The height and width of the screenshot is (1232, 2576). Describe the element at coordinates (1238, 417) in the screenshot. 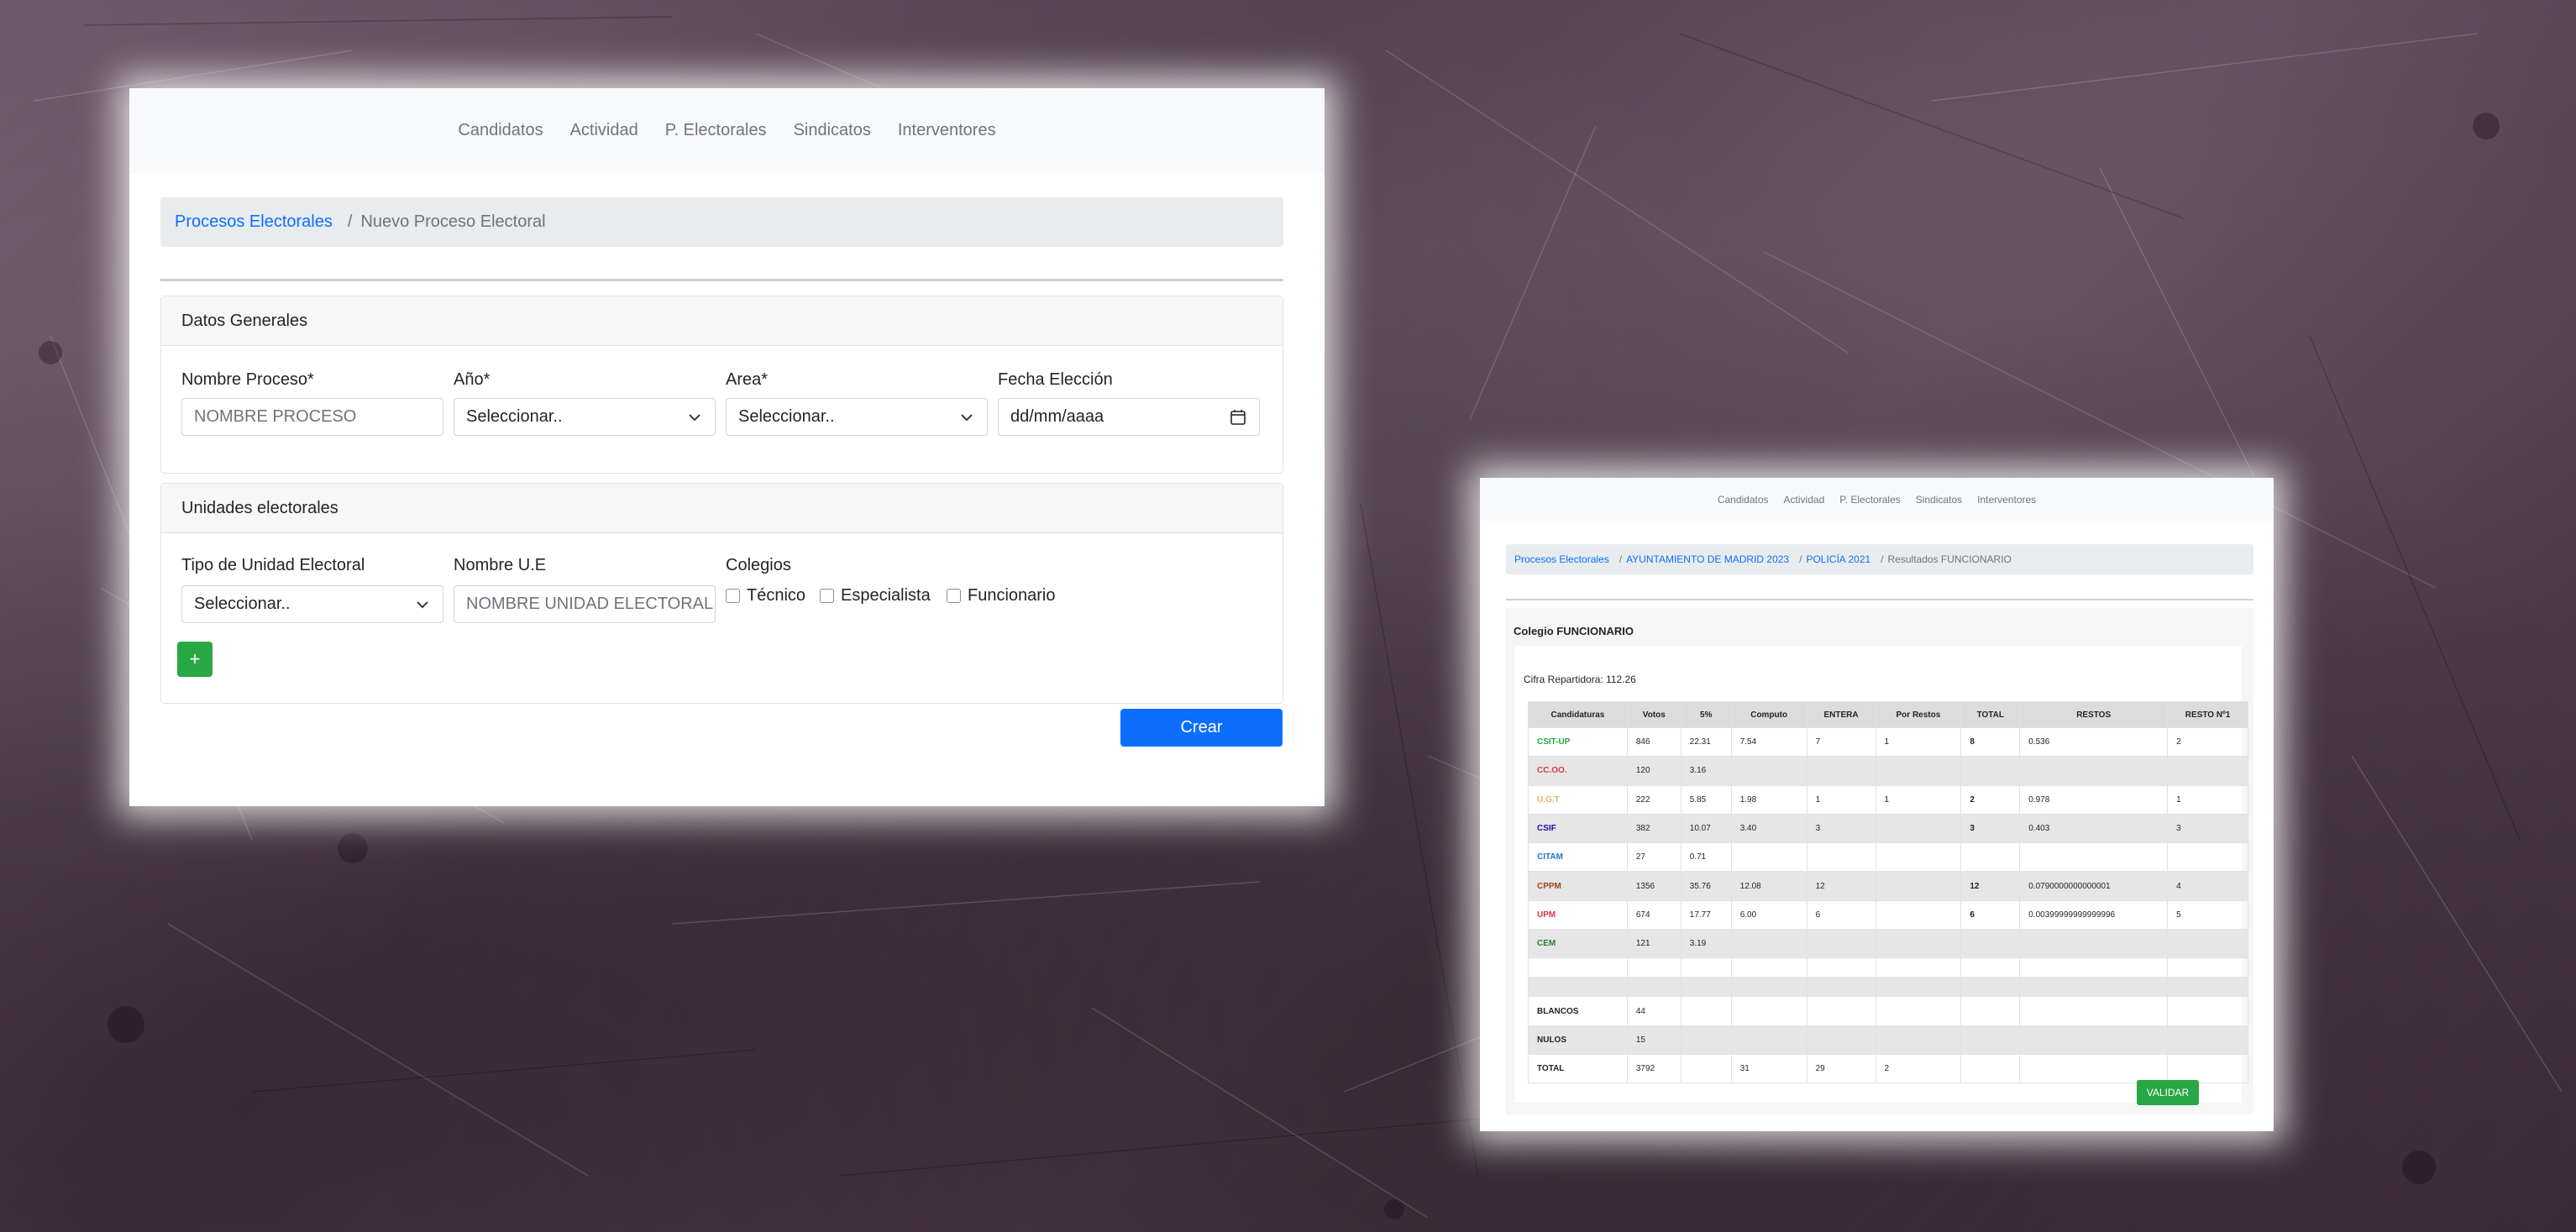

I see `calendar-icon` at that location.